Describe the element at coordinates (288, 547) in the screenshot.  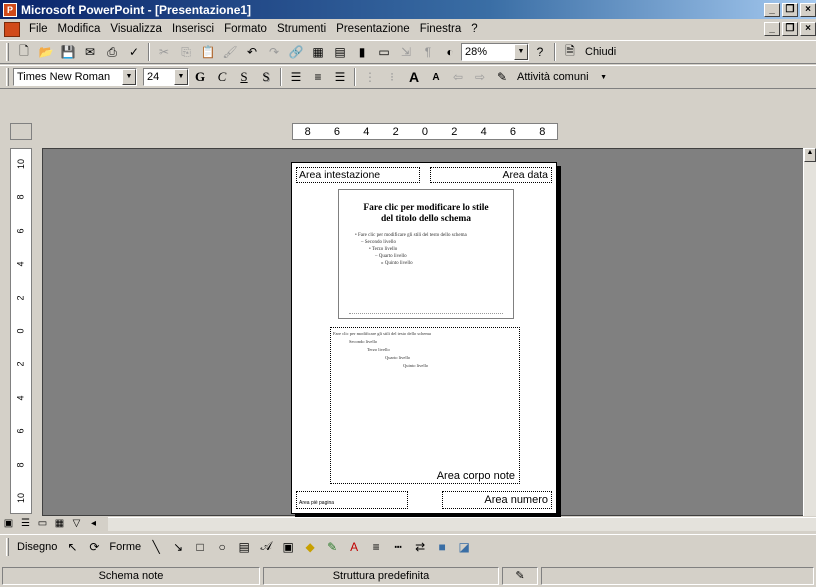
I see `clipart-icon: ▣` at that location.